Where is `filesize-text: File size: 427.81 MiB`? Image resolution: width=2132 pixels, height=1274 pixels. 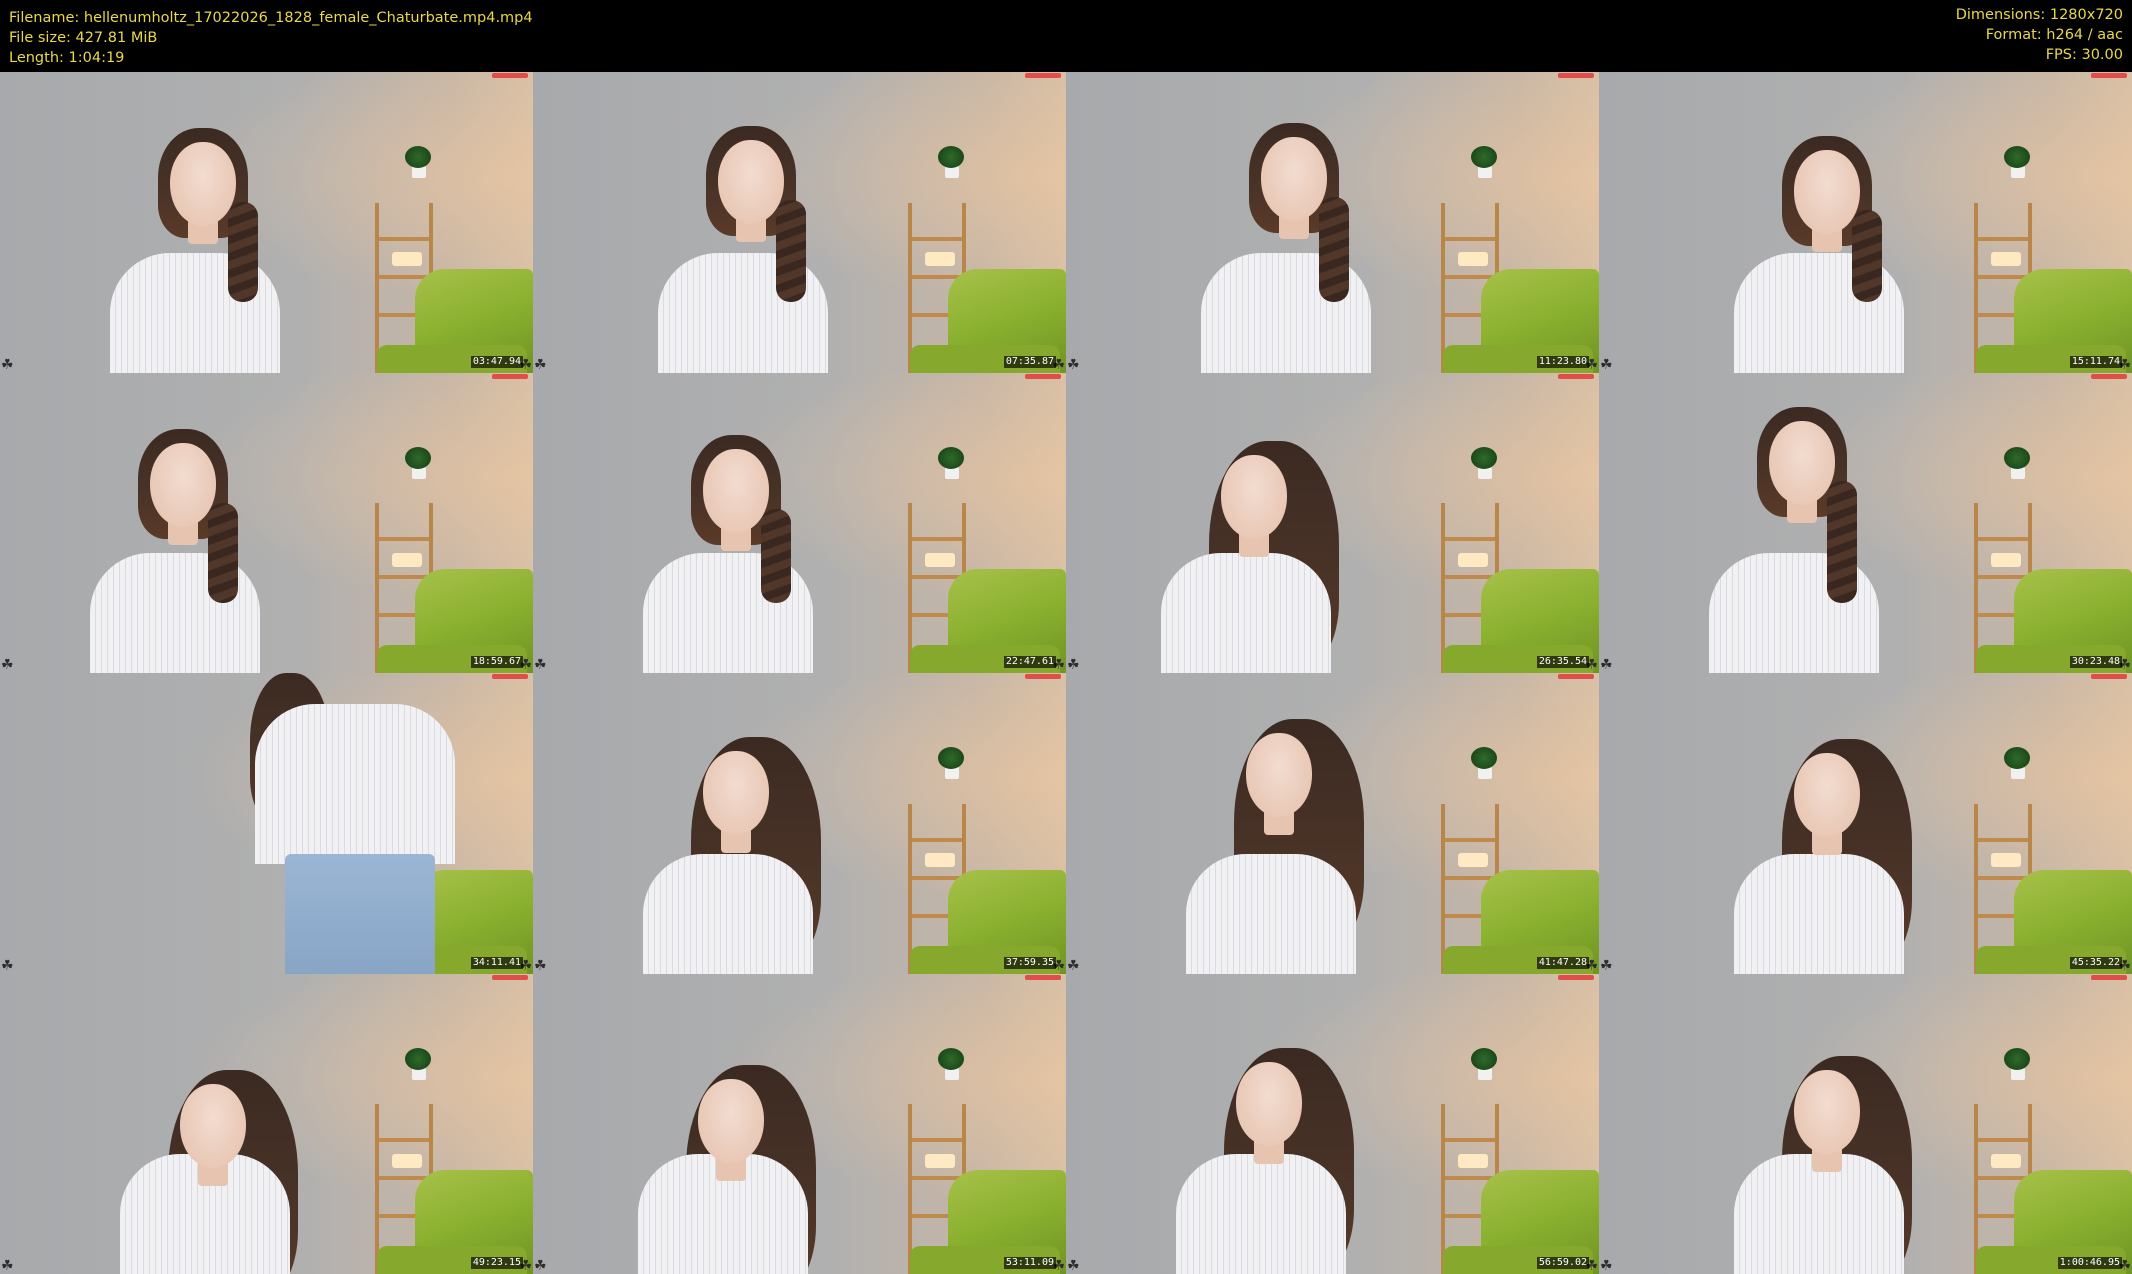 filesize-text: File size: 427.81 MiB is located at coordinates (83, 38).